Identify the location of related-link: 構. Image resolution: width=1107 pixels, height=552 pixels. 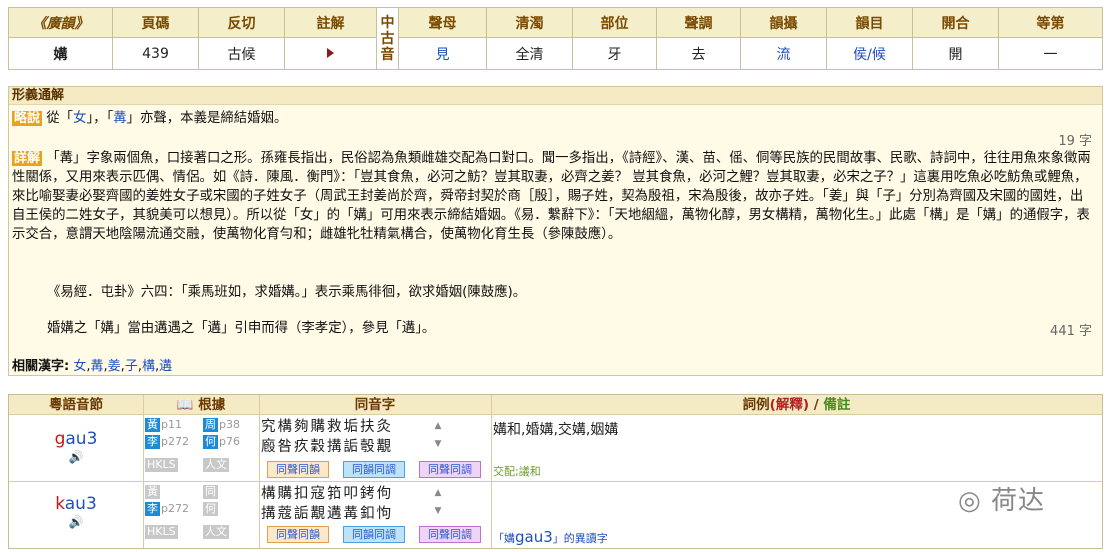
(148, 366).